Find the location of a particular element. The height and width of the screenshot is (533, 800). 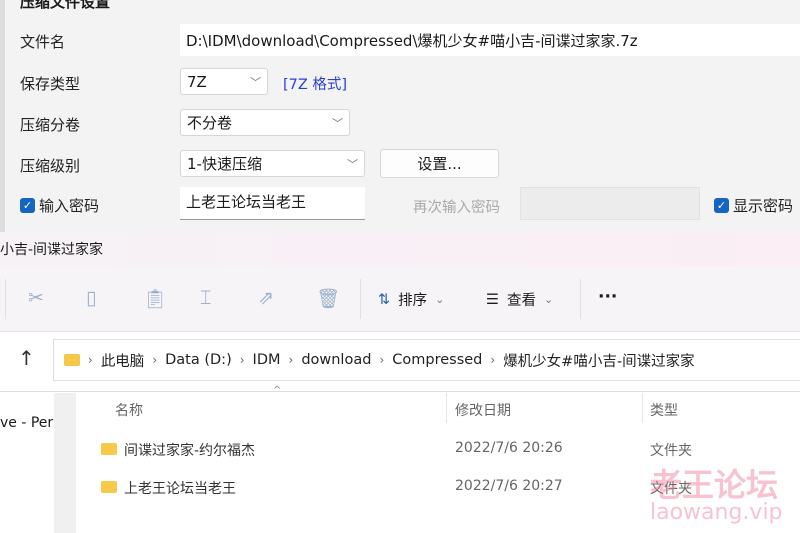

title-bar: 小吉-间谍过家家 is located at coordinates (400, 249).